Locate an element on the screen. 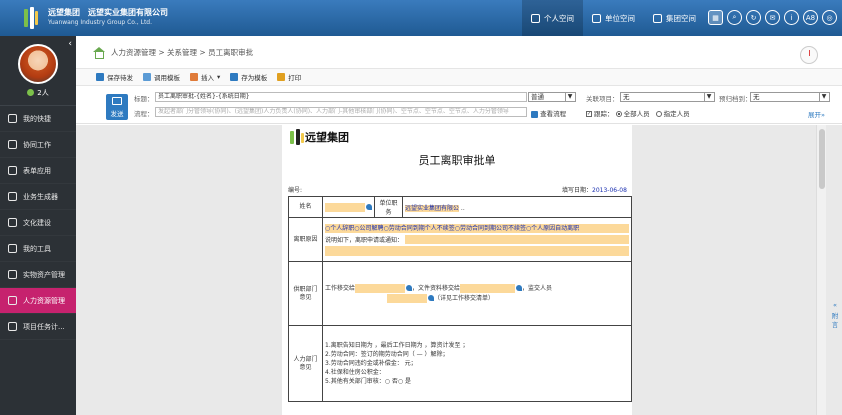 Image resolution: width=842 pixels, height=415 pixels. sidebar-item-culture: 文化建设 is located at coordinates (38, 223).